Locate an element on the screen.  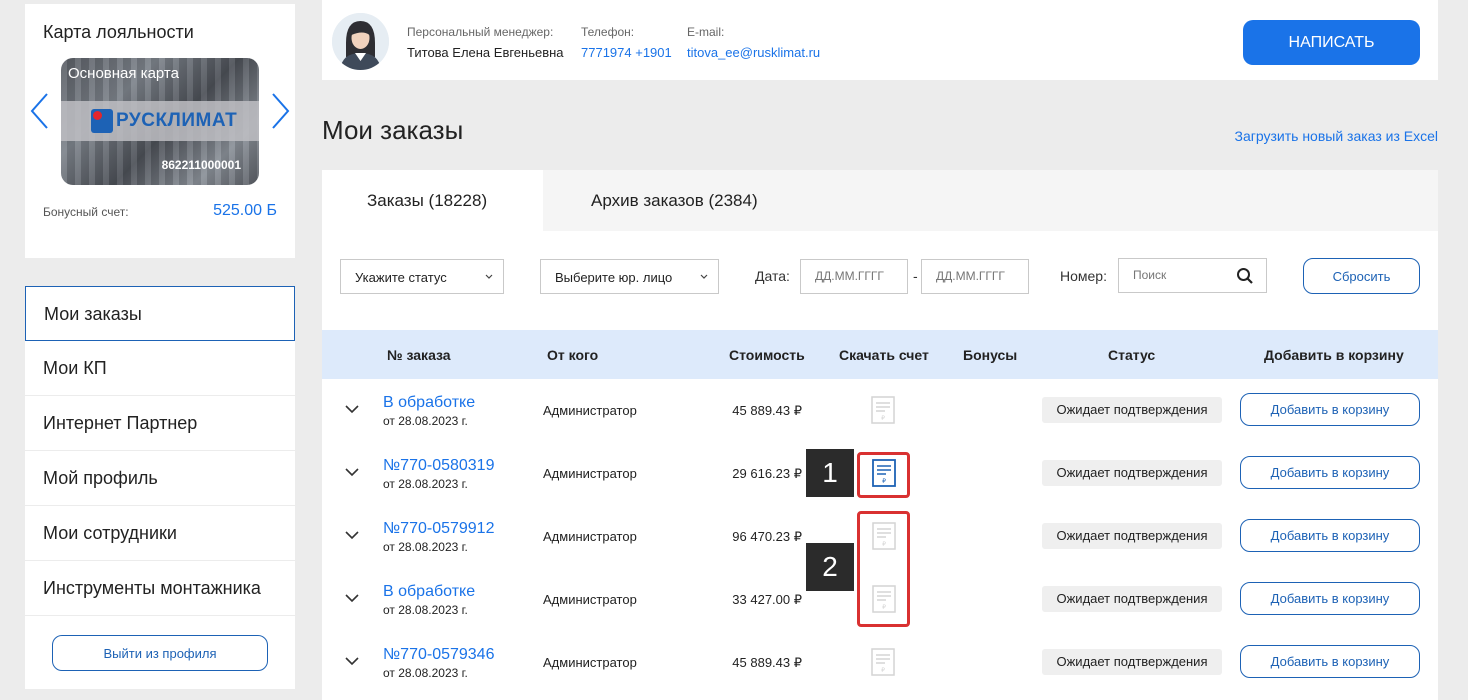
sidebar-item-my-profile: Мой профиль is located at coordinates (160, 478).